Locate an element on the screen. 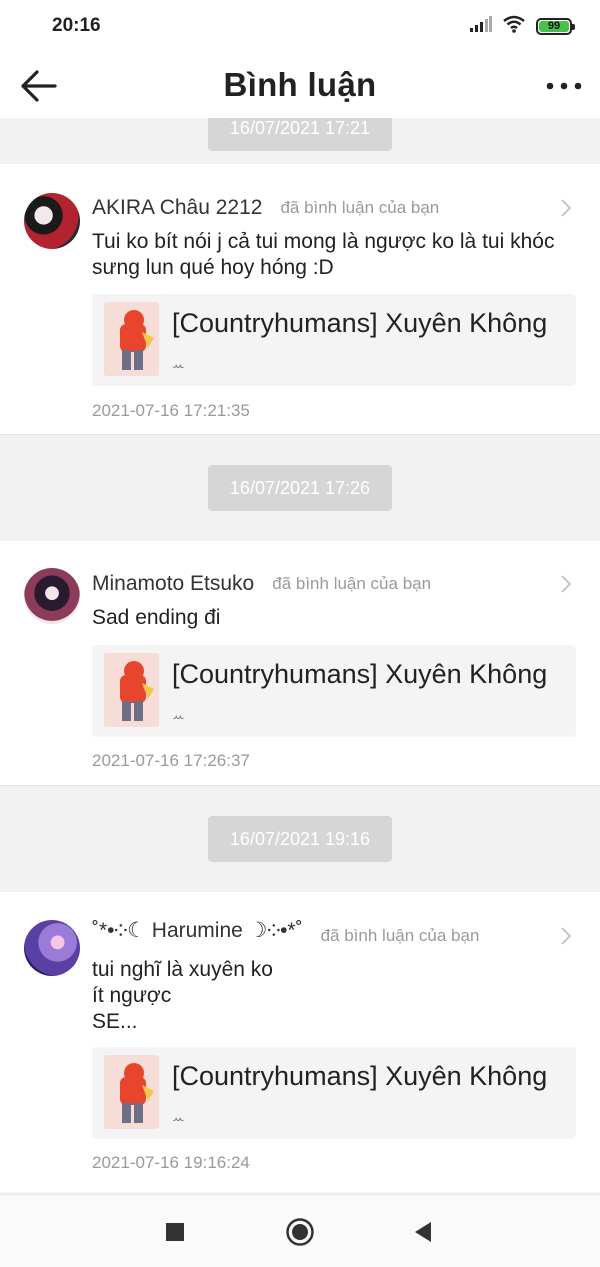 The image size is (600, 1267). square-icon is located at coordinates (175, 1232).